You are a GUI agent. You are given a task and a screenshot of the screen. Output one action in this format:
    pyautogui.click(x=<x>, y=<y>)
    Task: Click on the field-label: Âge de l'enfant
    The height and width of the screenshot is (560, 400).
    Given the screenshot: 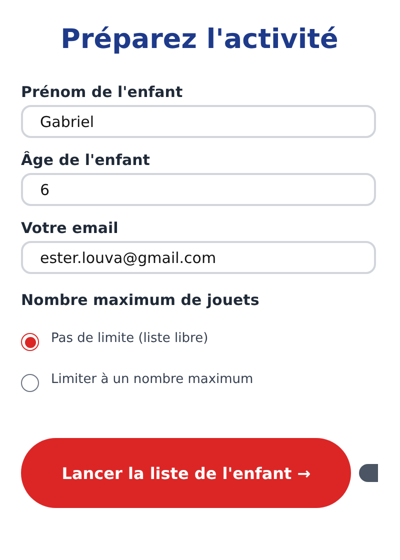 What is the action you would take?
    pyautogui.click(x=86, y=160)
    